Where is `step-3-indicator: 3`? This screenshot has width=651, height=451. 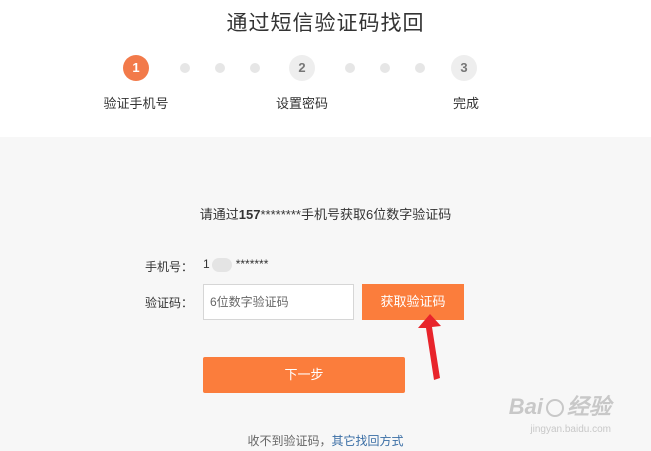 step-3-indicator: 3 is located at coordinates (464, 68).